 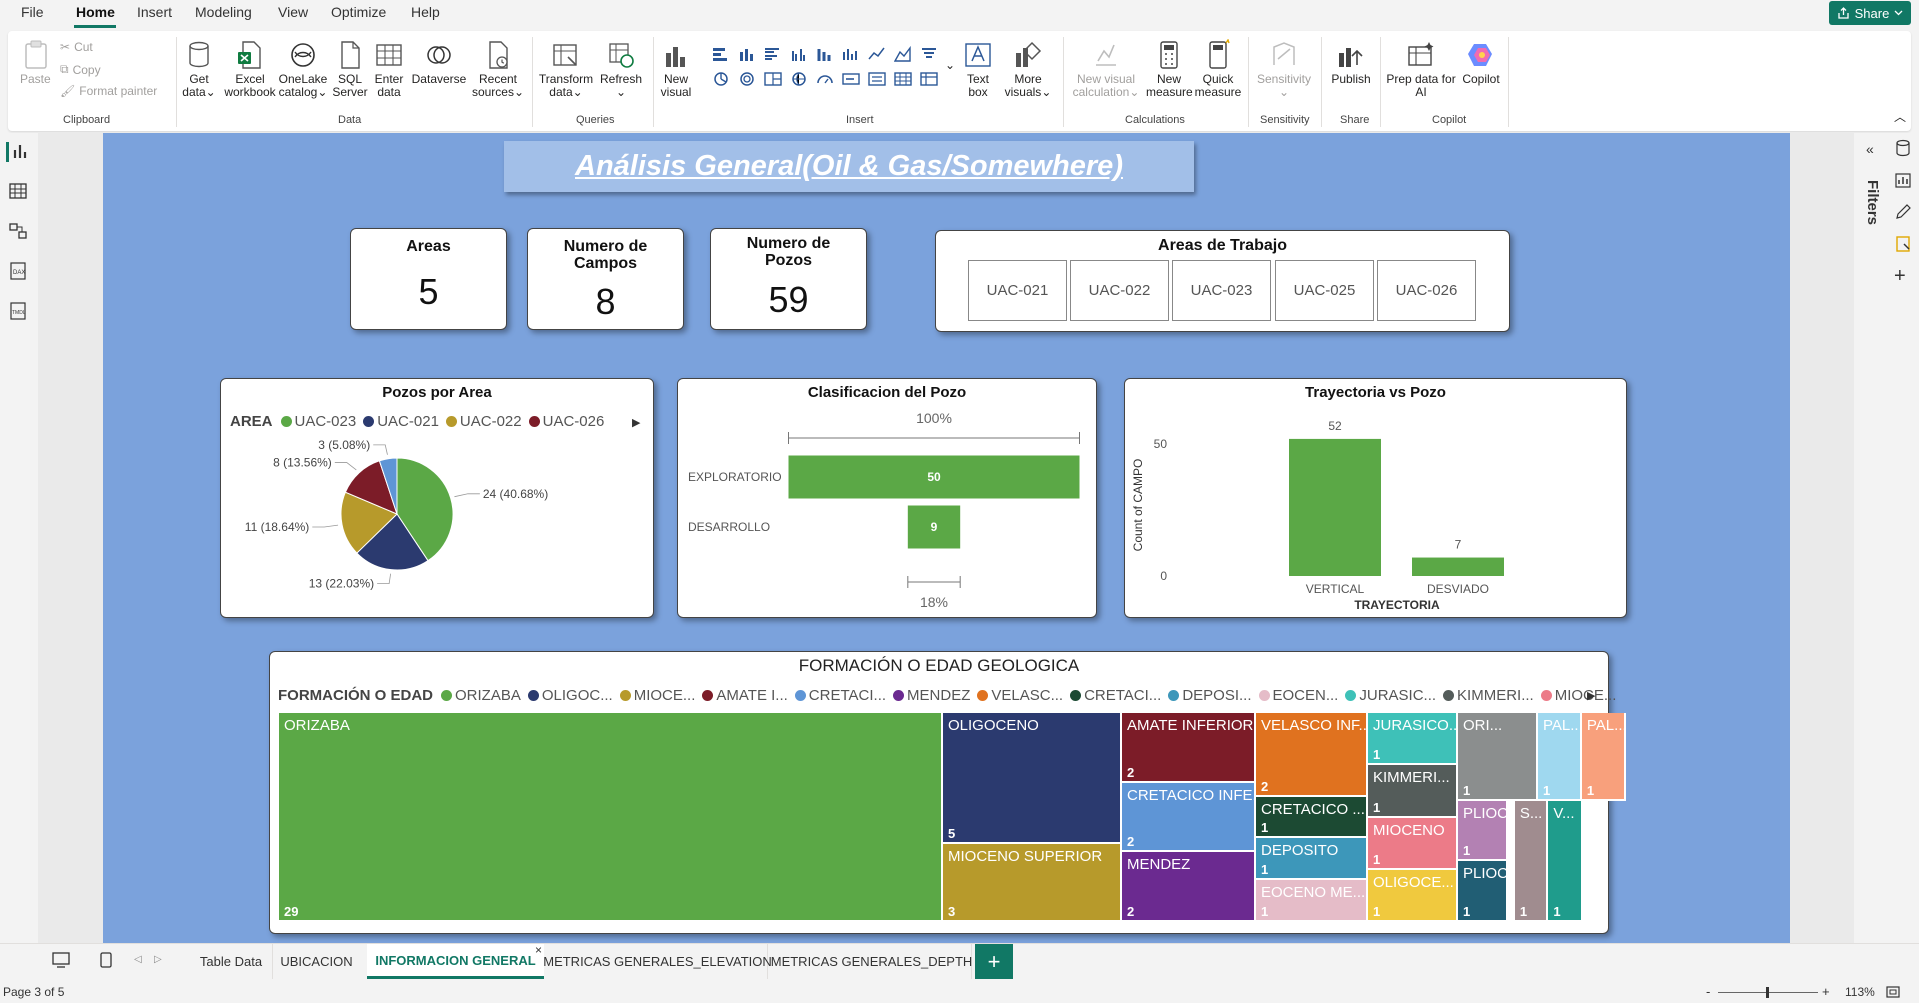 I want to click on copilot-button: Copilot, so click(x=1481, y=62).